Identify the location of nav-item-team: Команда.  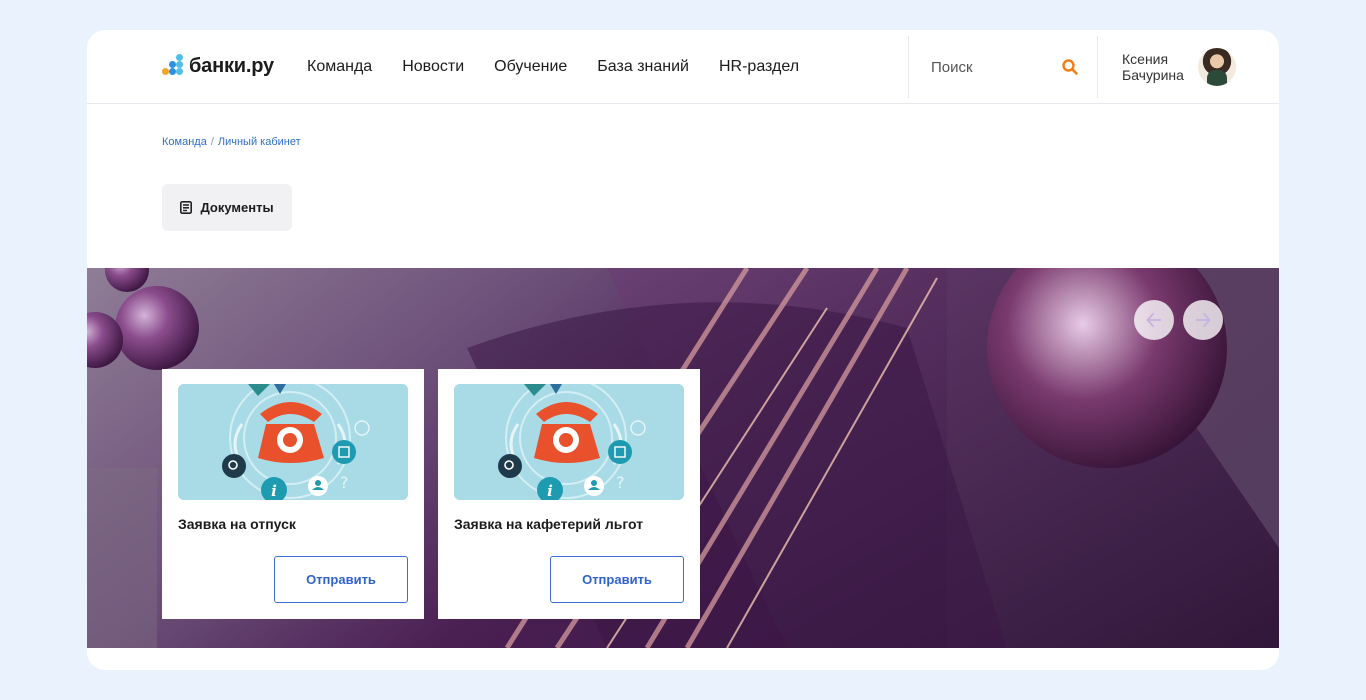
(339, 67).